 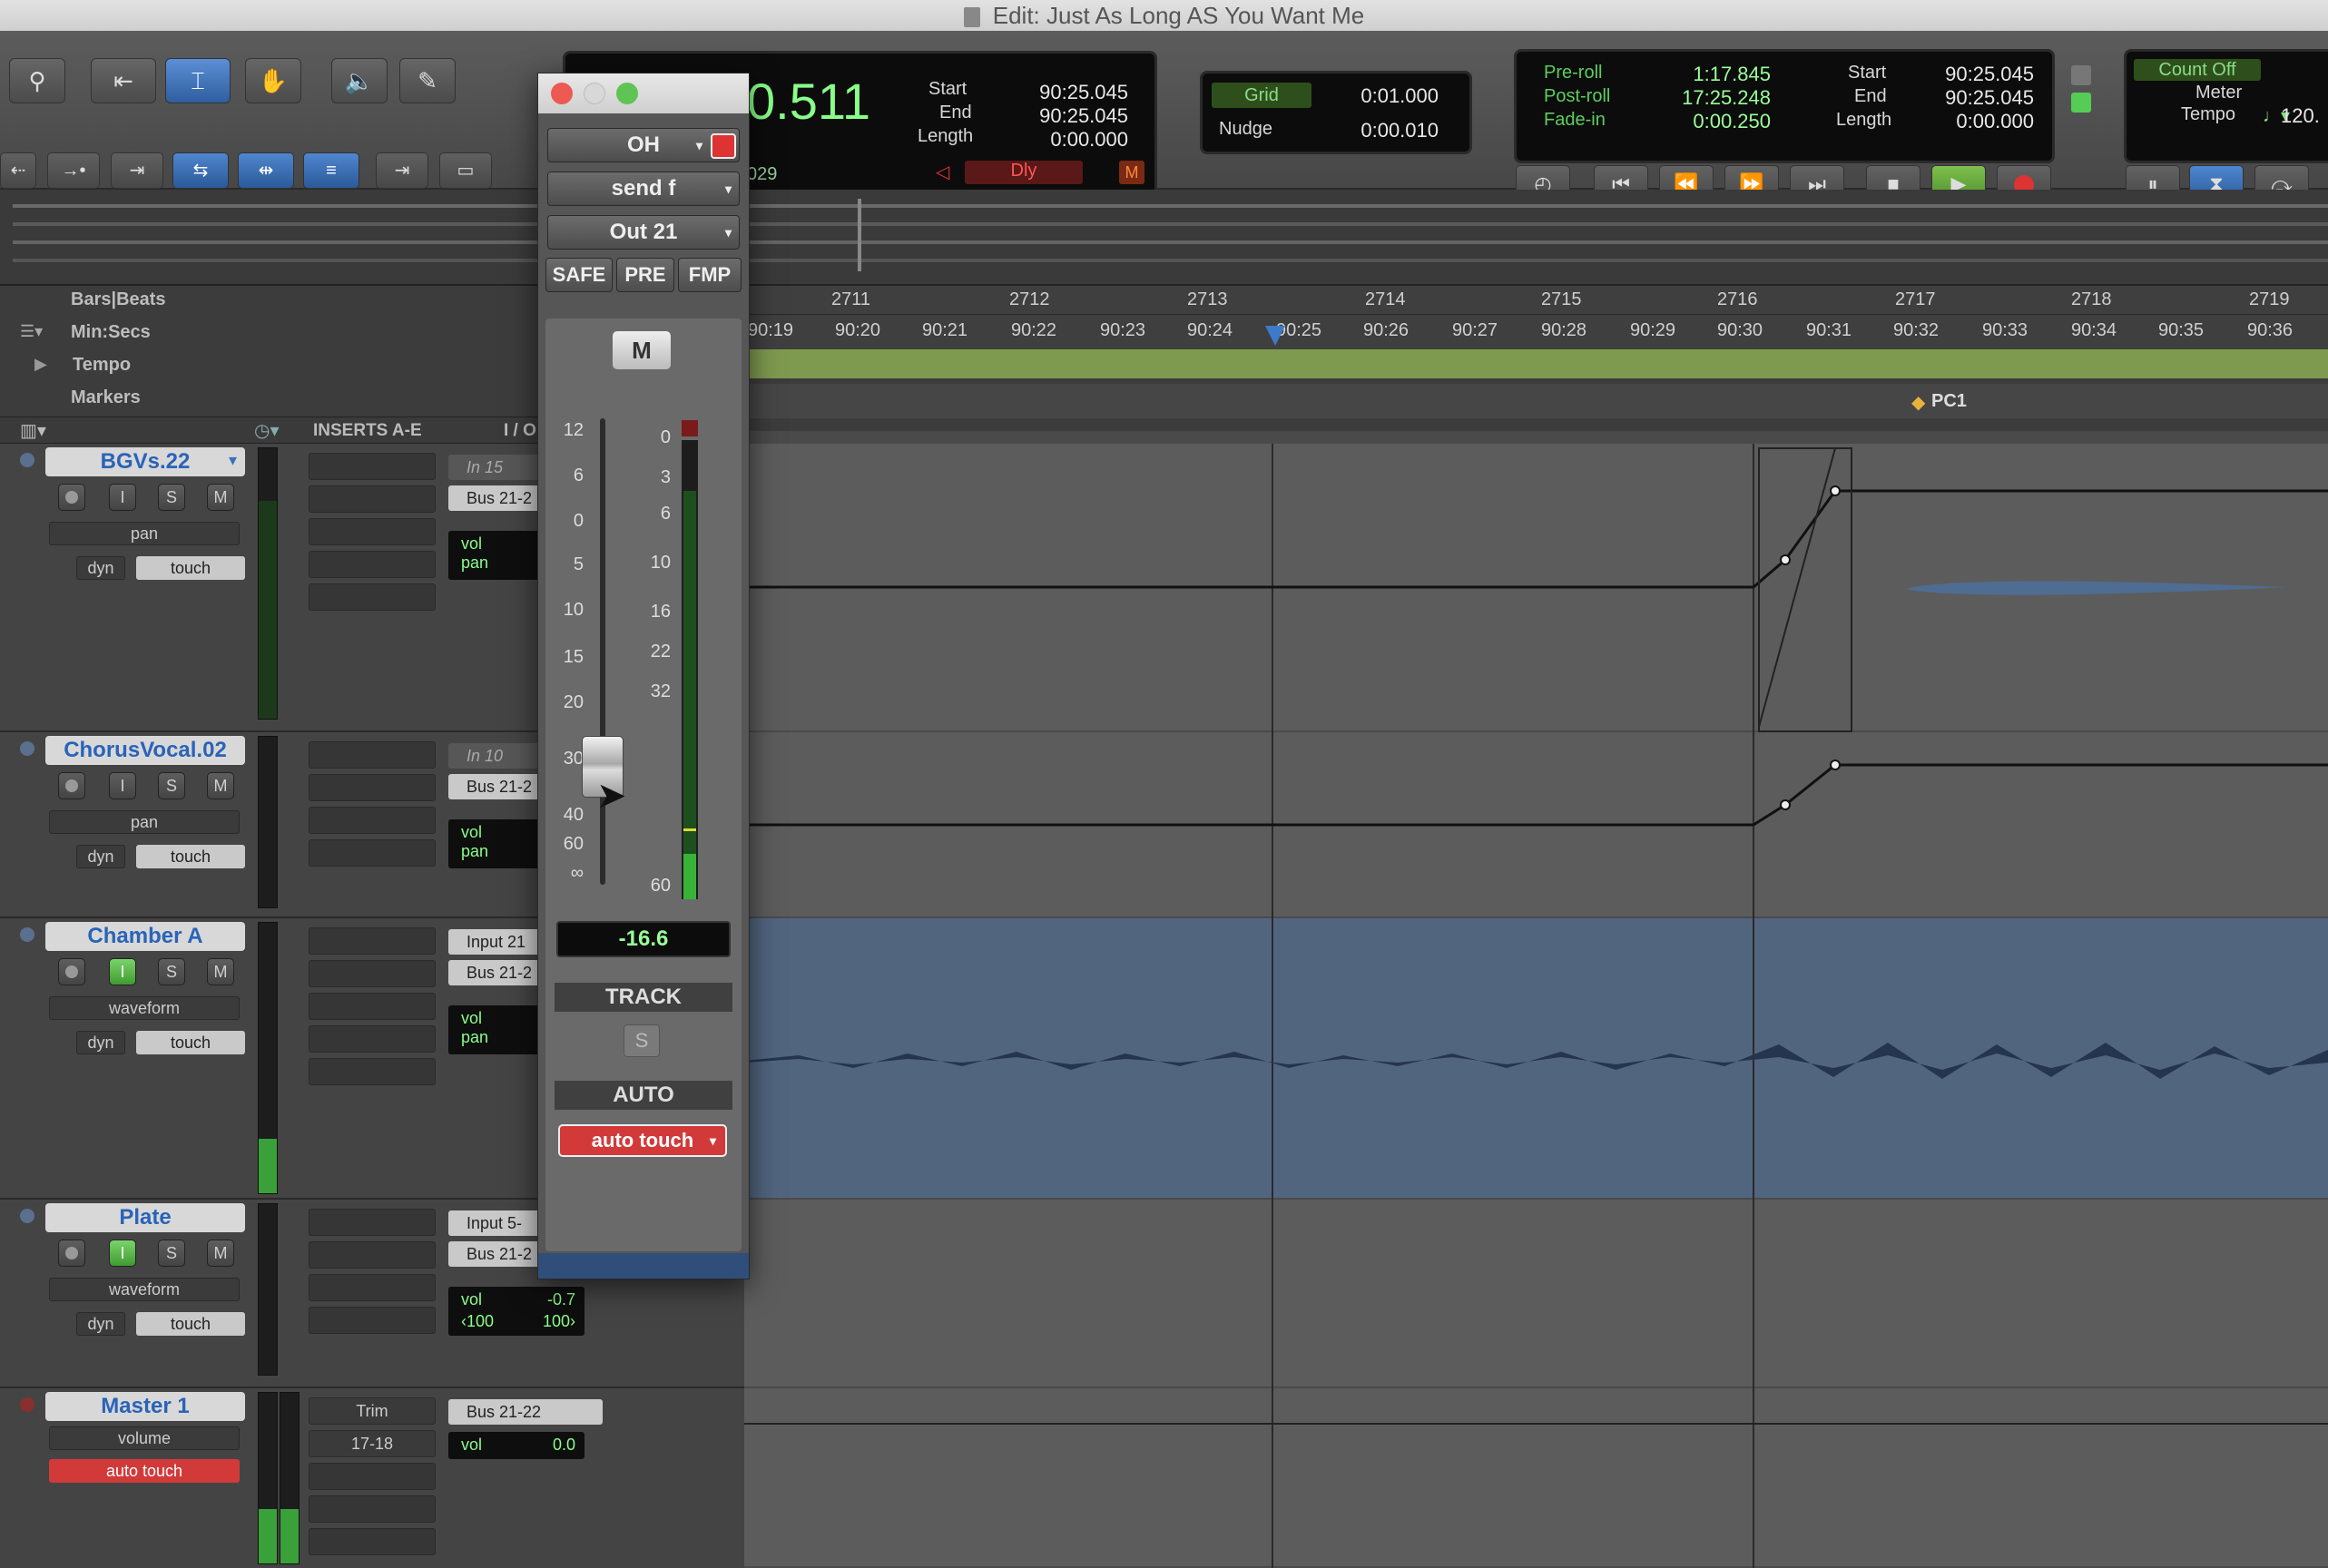 What do you see at coordinates (1703, 98) in the screenshot?
I see `postroll-value: 17:25.248` at bounding box center [1703, 98].